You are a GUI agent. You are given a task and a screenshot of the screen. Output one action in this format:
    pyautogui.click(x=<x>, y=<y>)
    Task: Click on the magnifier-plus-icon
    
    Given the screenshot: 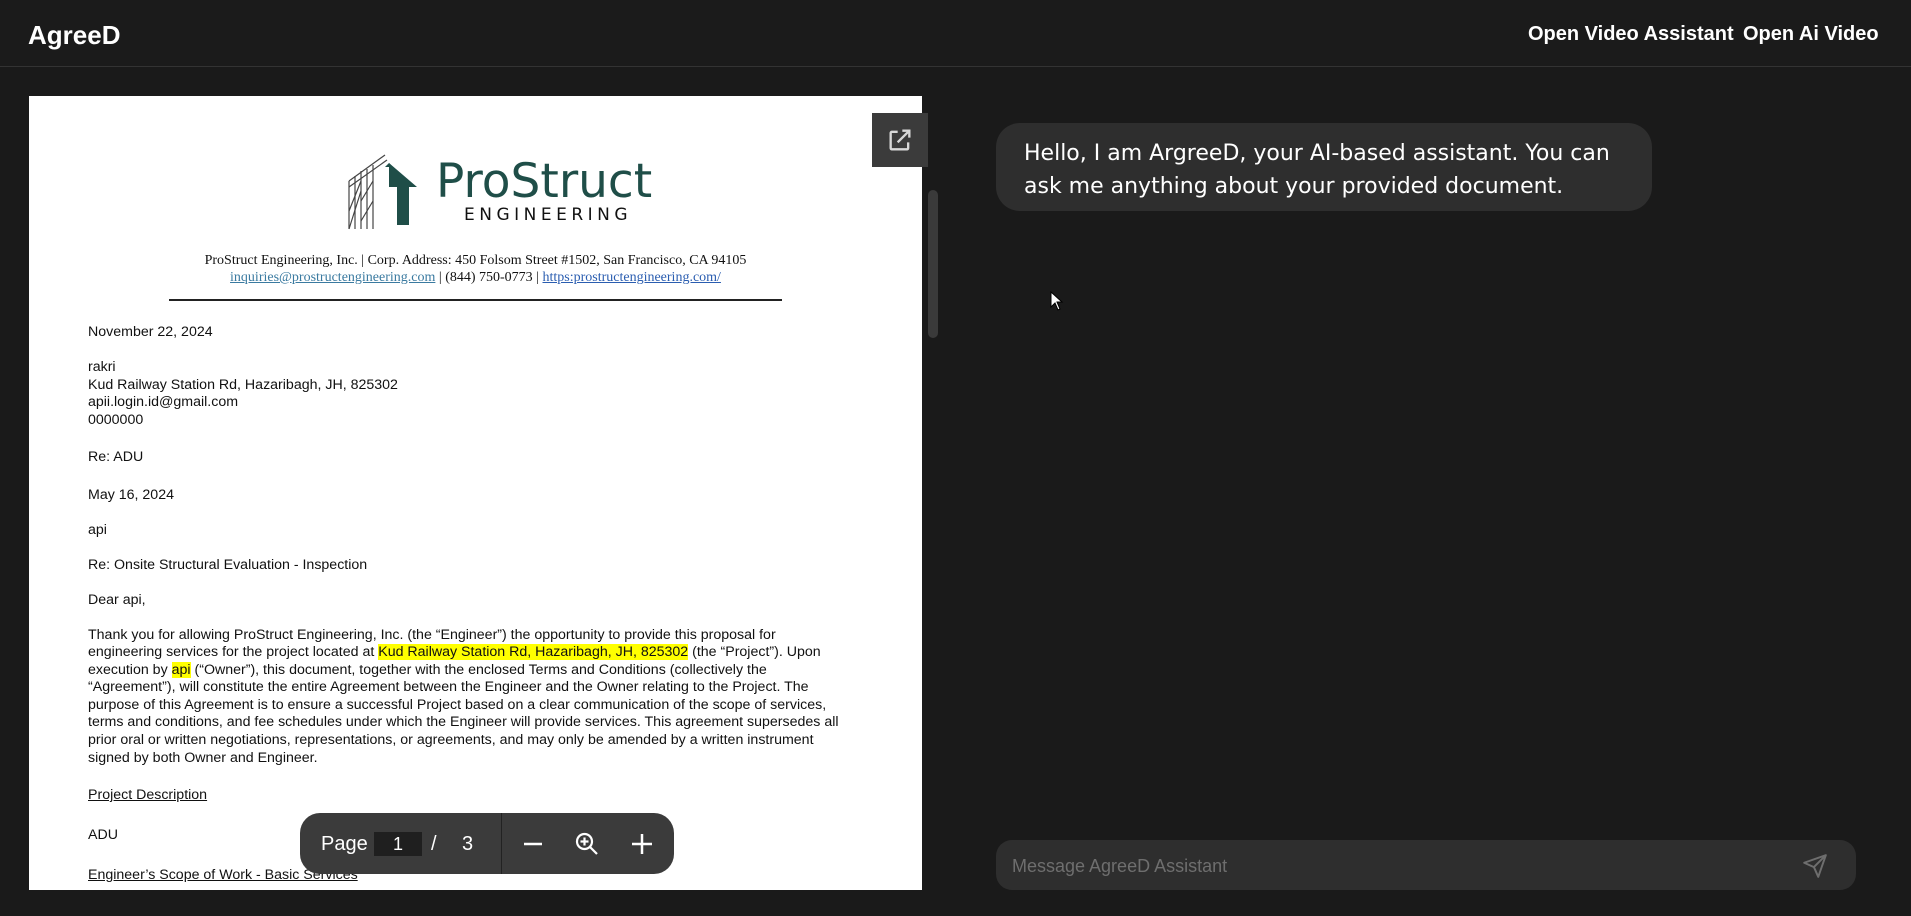 What is the action you would take?
    pyautogui.click(x=586, y=843)
    